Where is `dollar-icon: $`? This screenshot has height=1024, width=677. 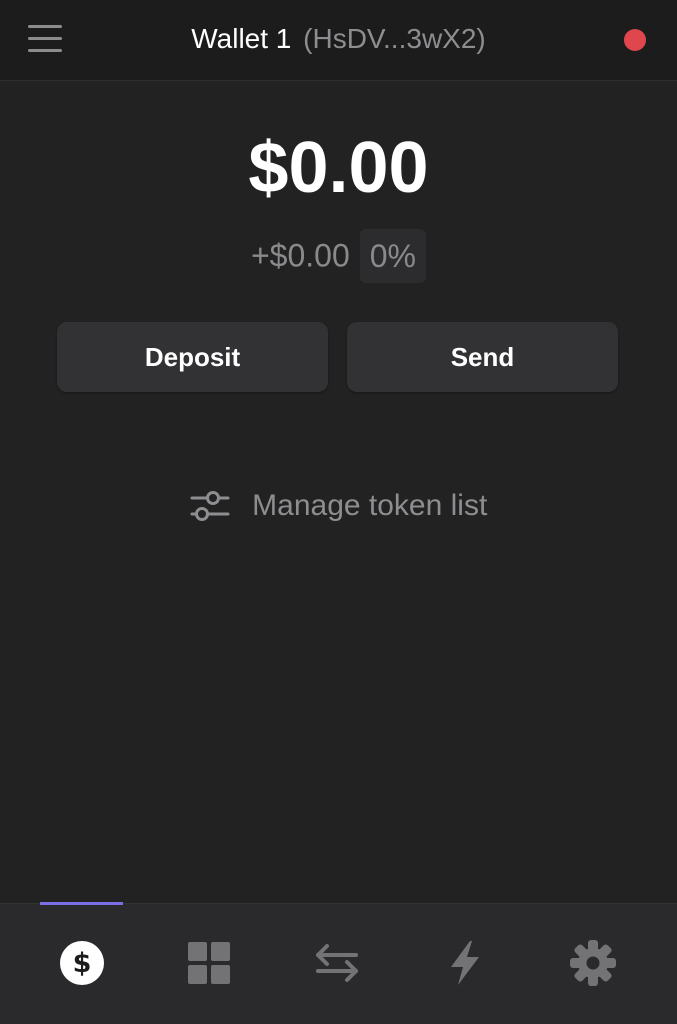
dollar-icon: $ is located at coordinates (82, 963).